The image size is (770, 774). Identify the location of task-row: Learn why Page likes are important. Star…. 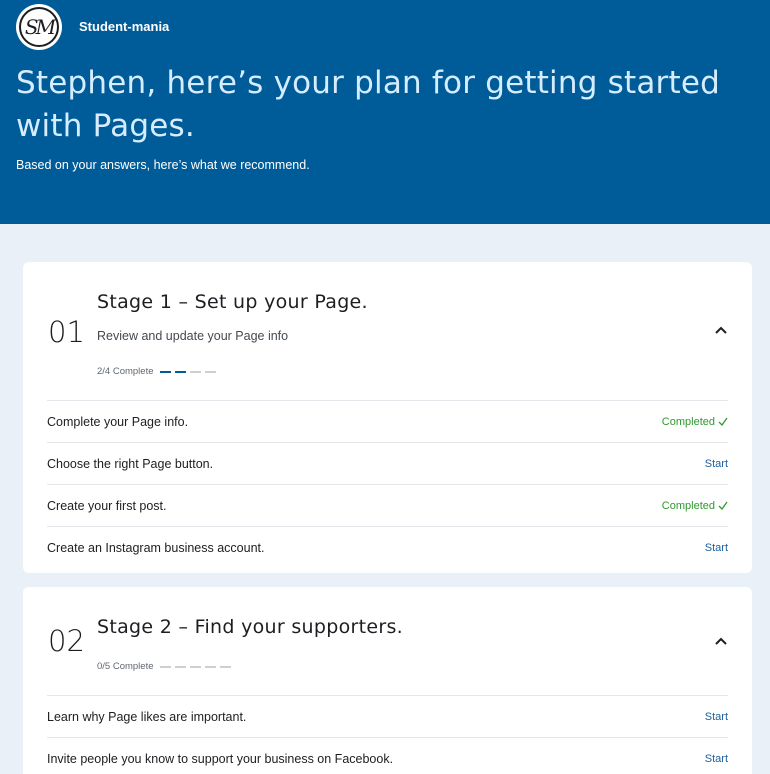
(387, 716).